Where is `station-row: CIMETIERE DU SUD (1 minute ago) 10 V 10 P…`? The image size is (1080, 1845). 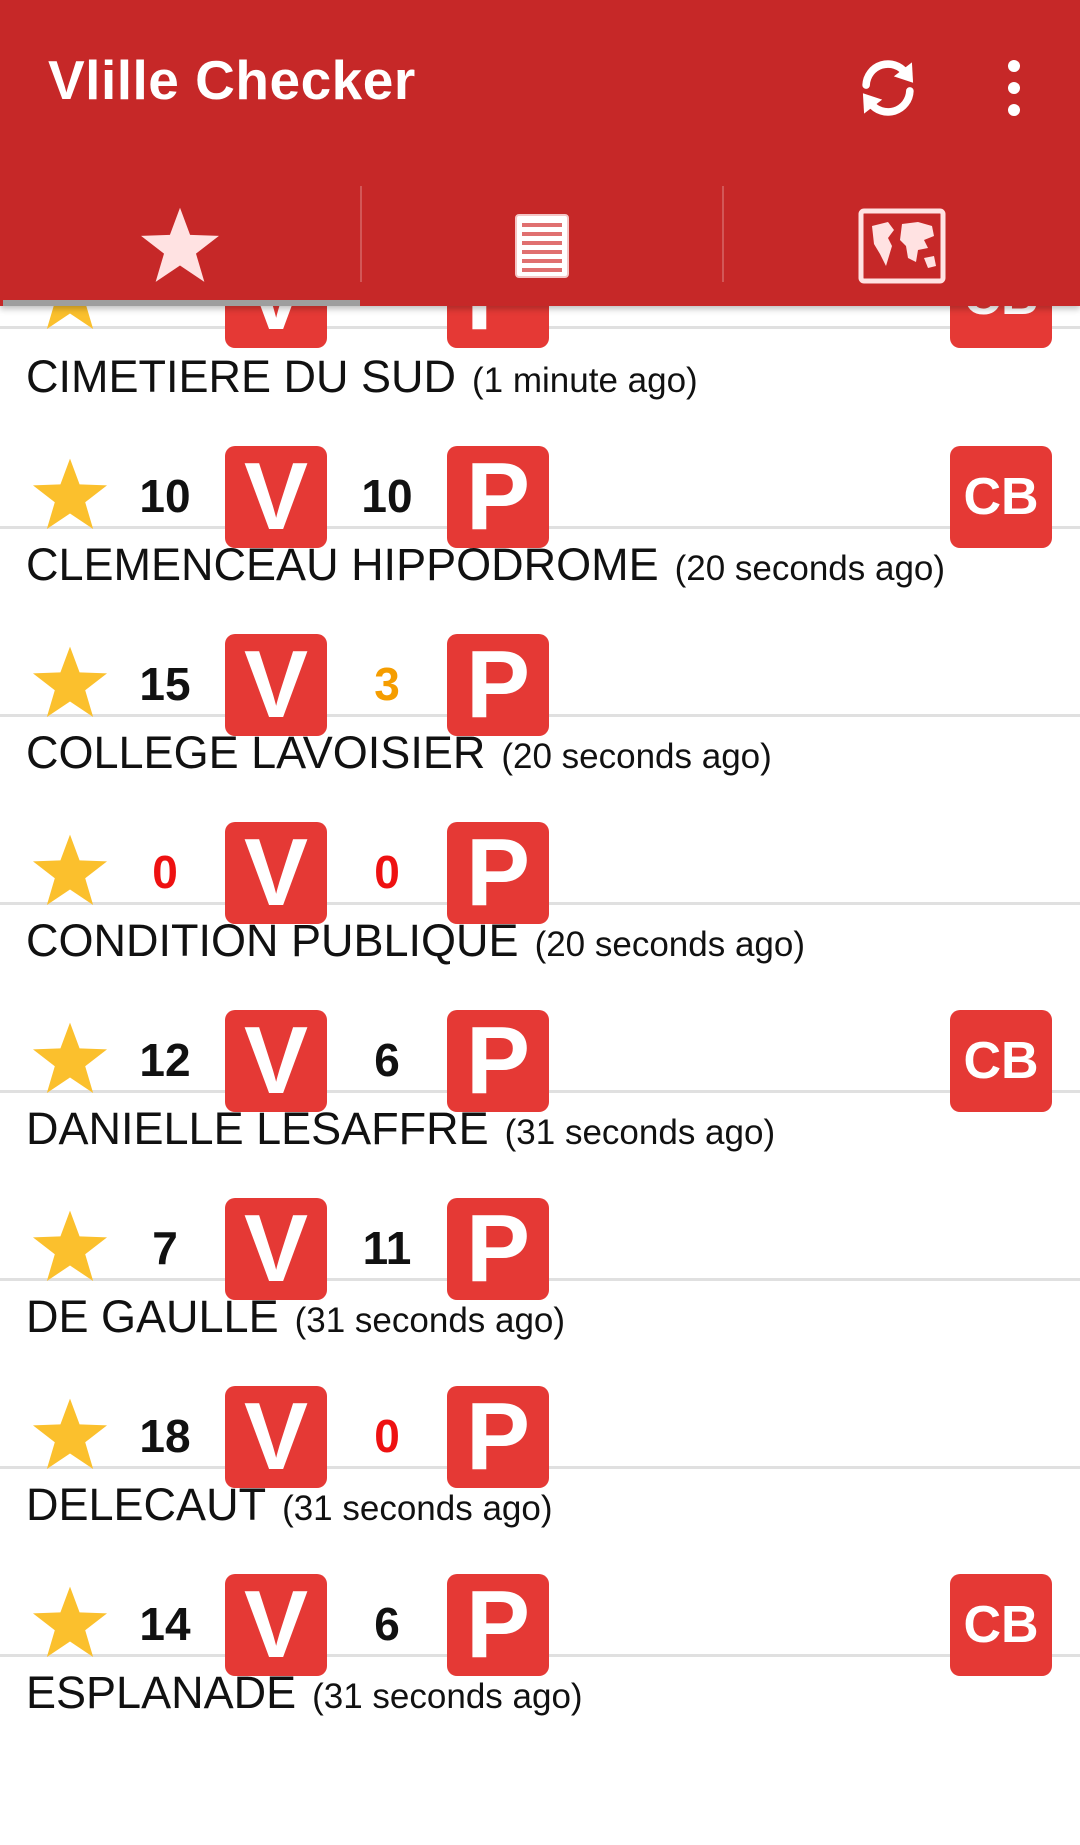 station-row: CIMETIERE DU SUD (1 minute ago) 10 V 10 P… is located at coordinates (540, 445).